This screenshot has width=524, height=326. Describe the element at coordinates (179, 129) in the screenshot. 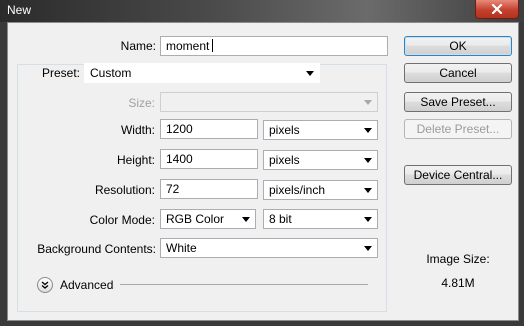

I see `width-input-value: 1200` at that location.